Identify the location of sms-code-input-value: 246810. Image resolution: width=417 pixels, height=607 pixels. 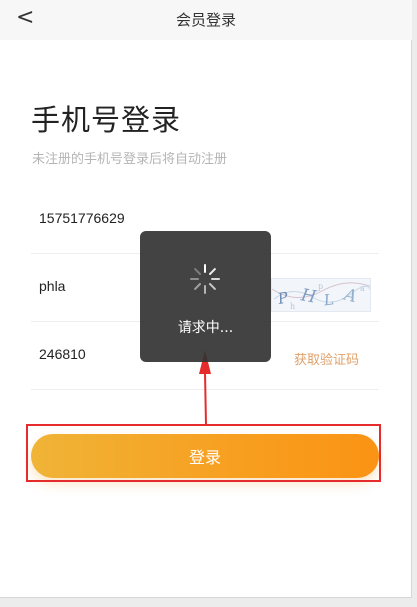
(62, 354).